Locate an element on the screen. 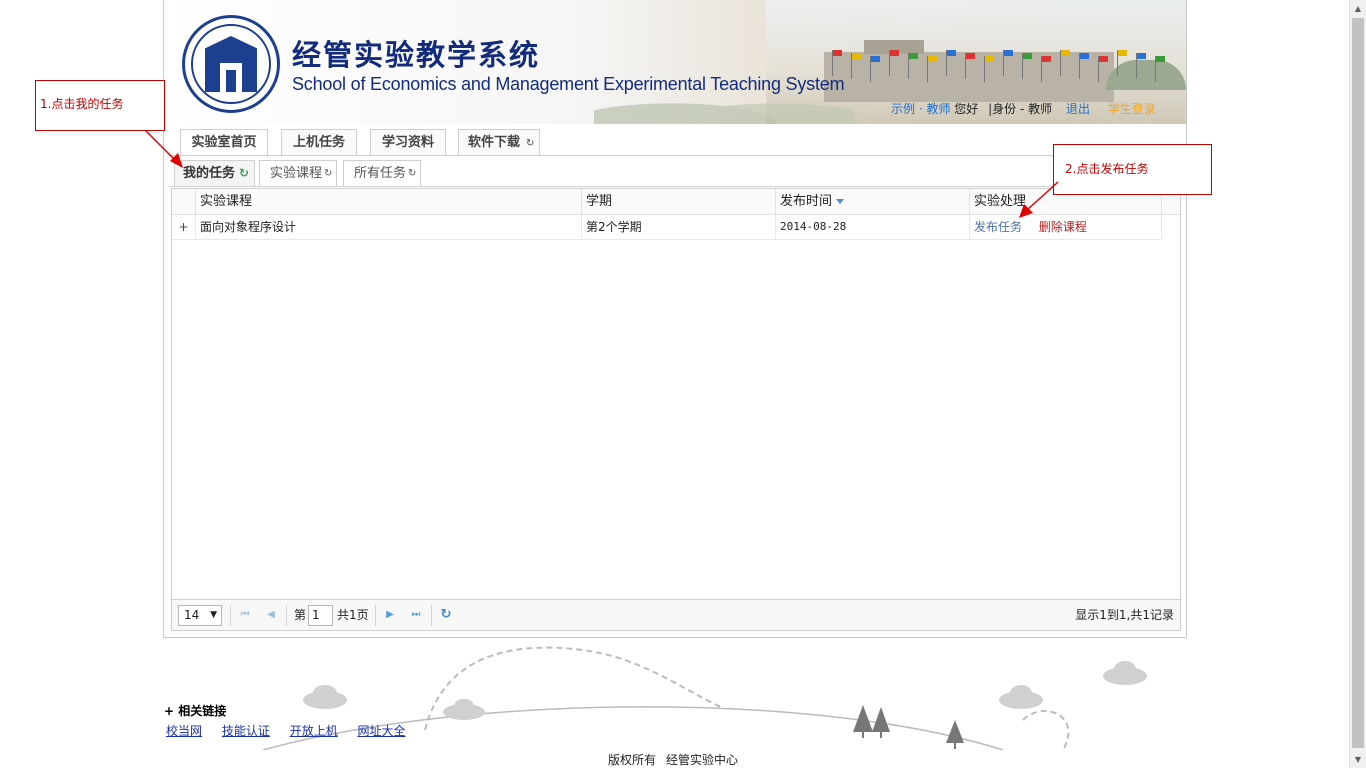 Image resolution: width=1366 pixels, height=768 pixels. arrow-step1 is located at coordinates (163, 148).